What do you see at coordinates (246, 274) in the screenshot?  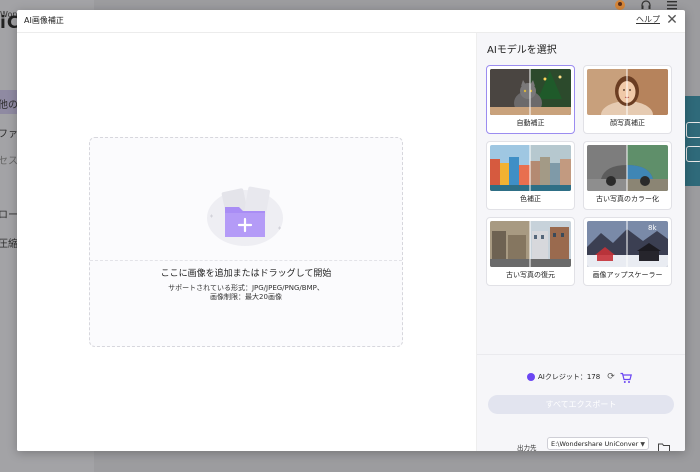 I see `drop-zone-main-text: ここに画像を追加またはドラッグして開始` at bounding box center [246, 274].